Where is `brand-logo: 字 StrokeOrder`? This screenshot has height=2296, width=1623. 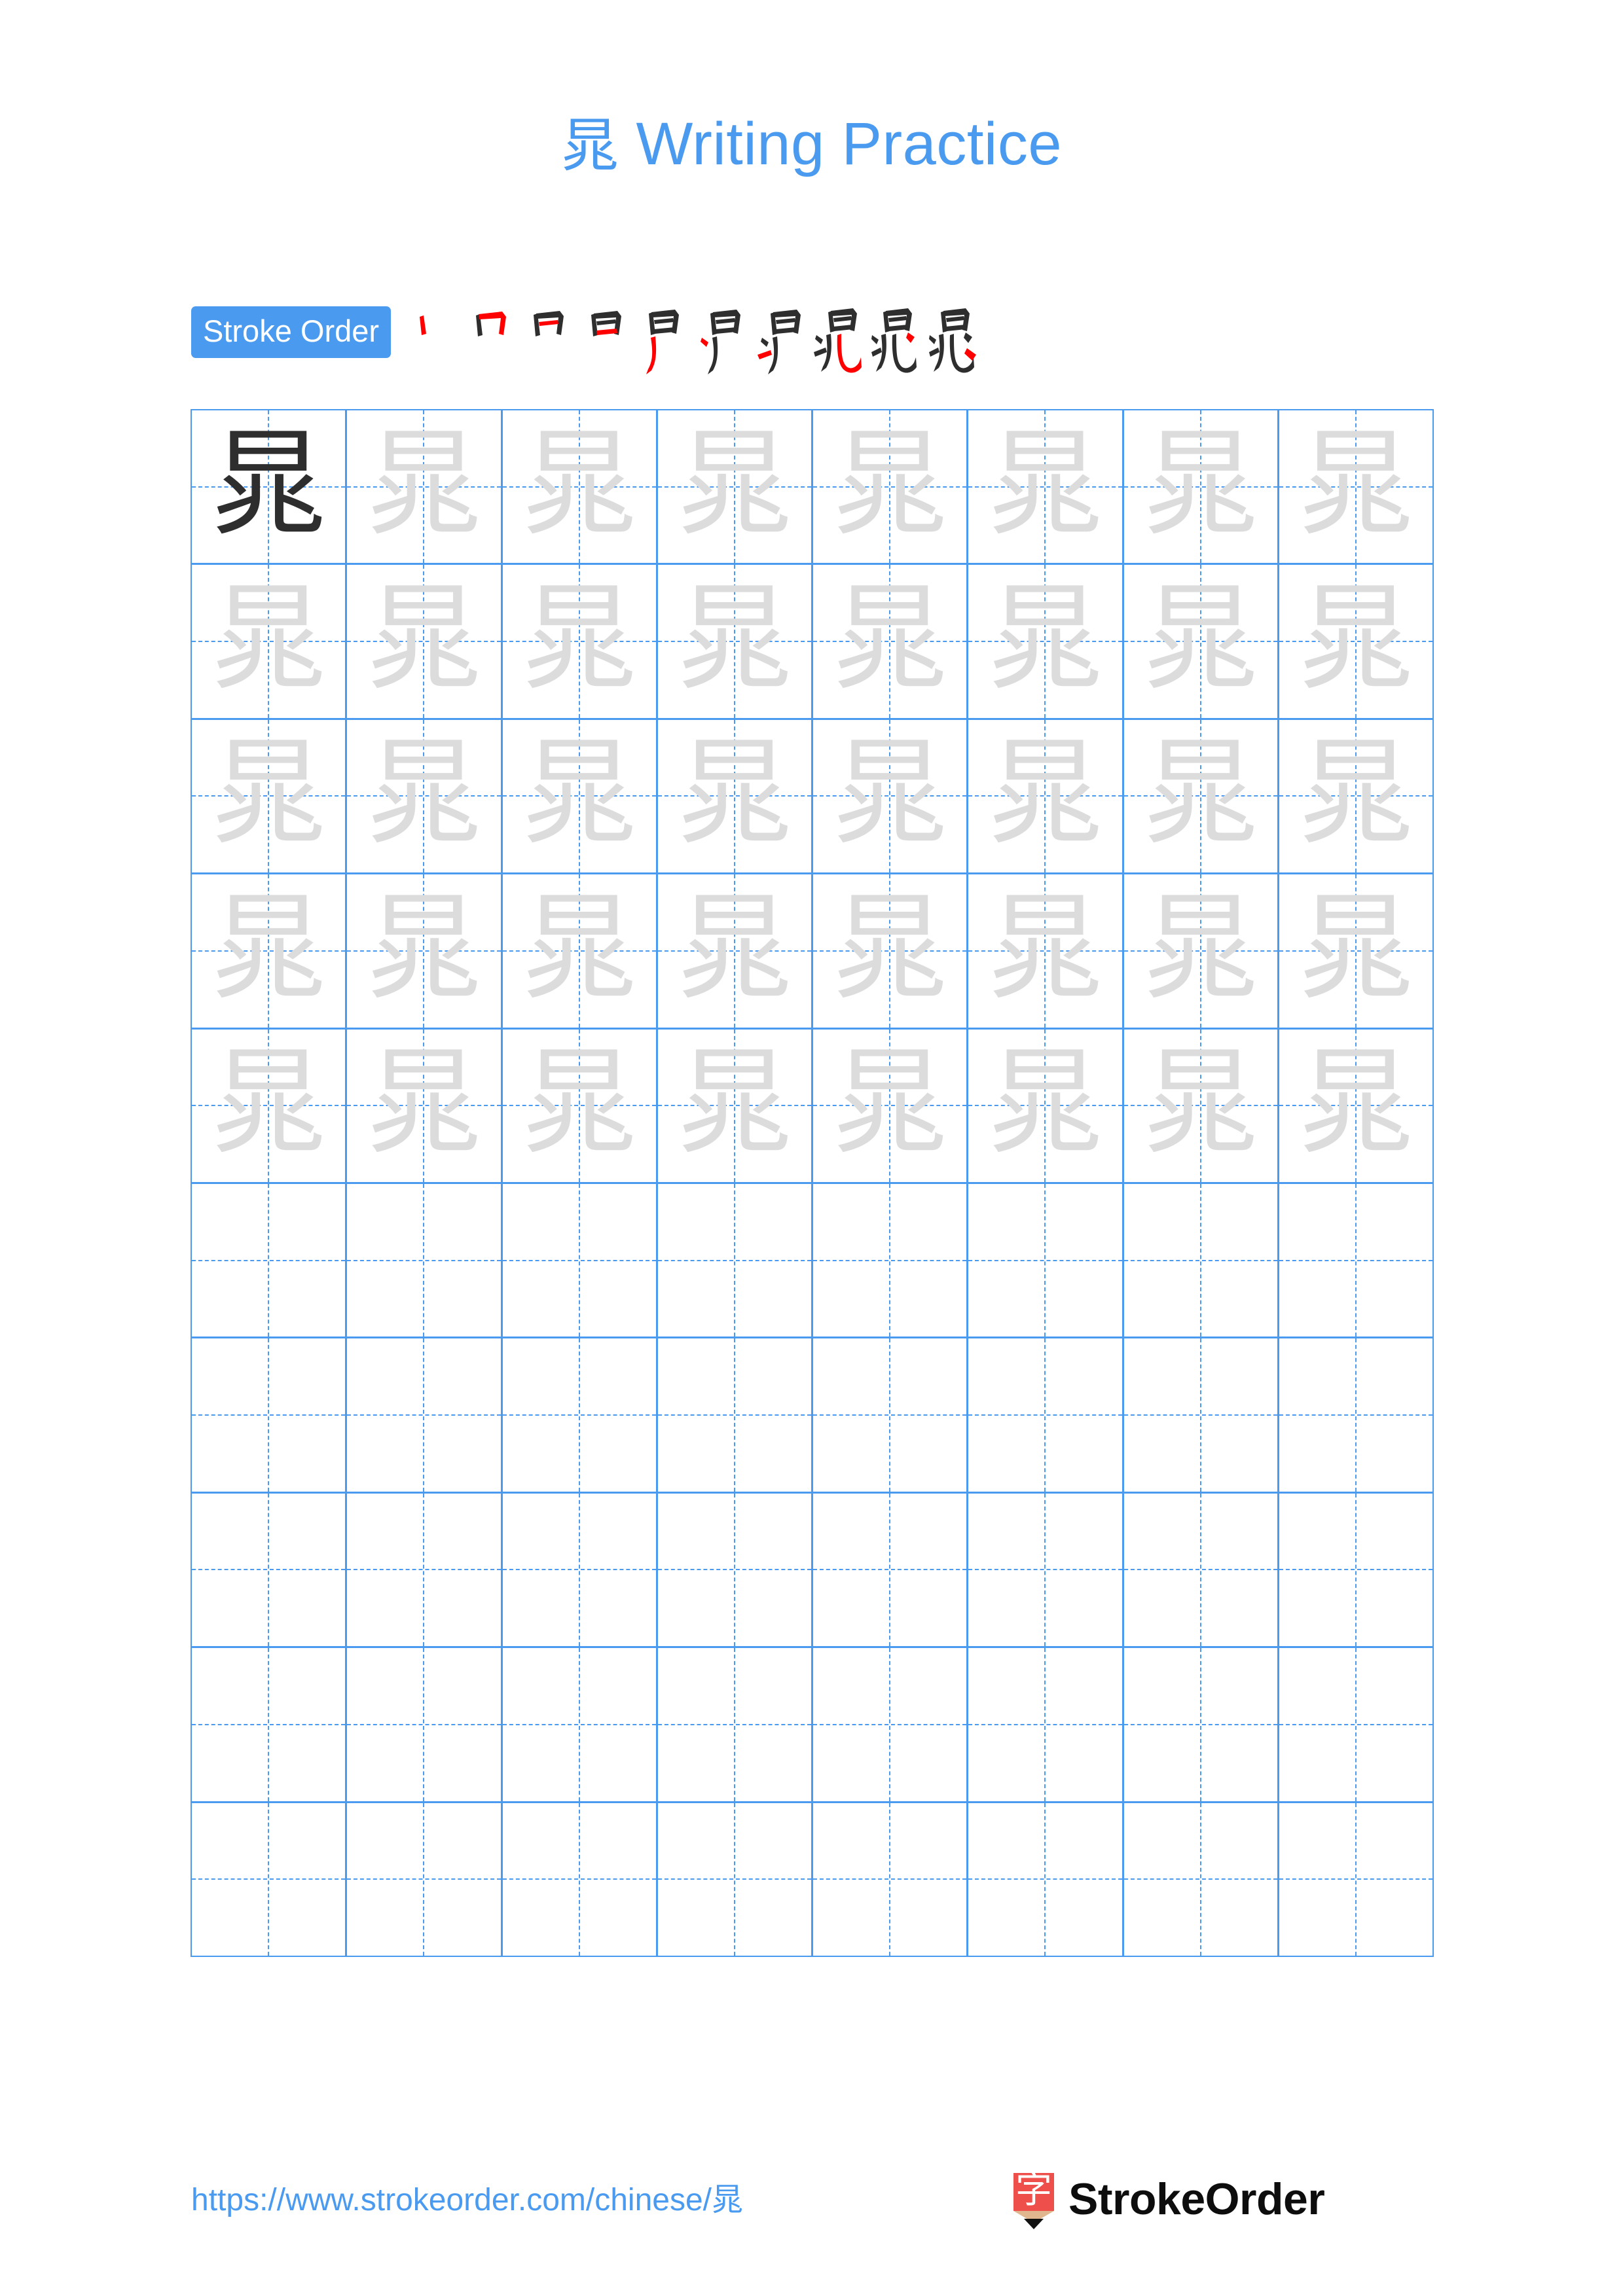 brand-logo: 字 StrokeOrder is located at coordinates (1169, 2199).